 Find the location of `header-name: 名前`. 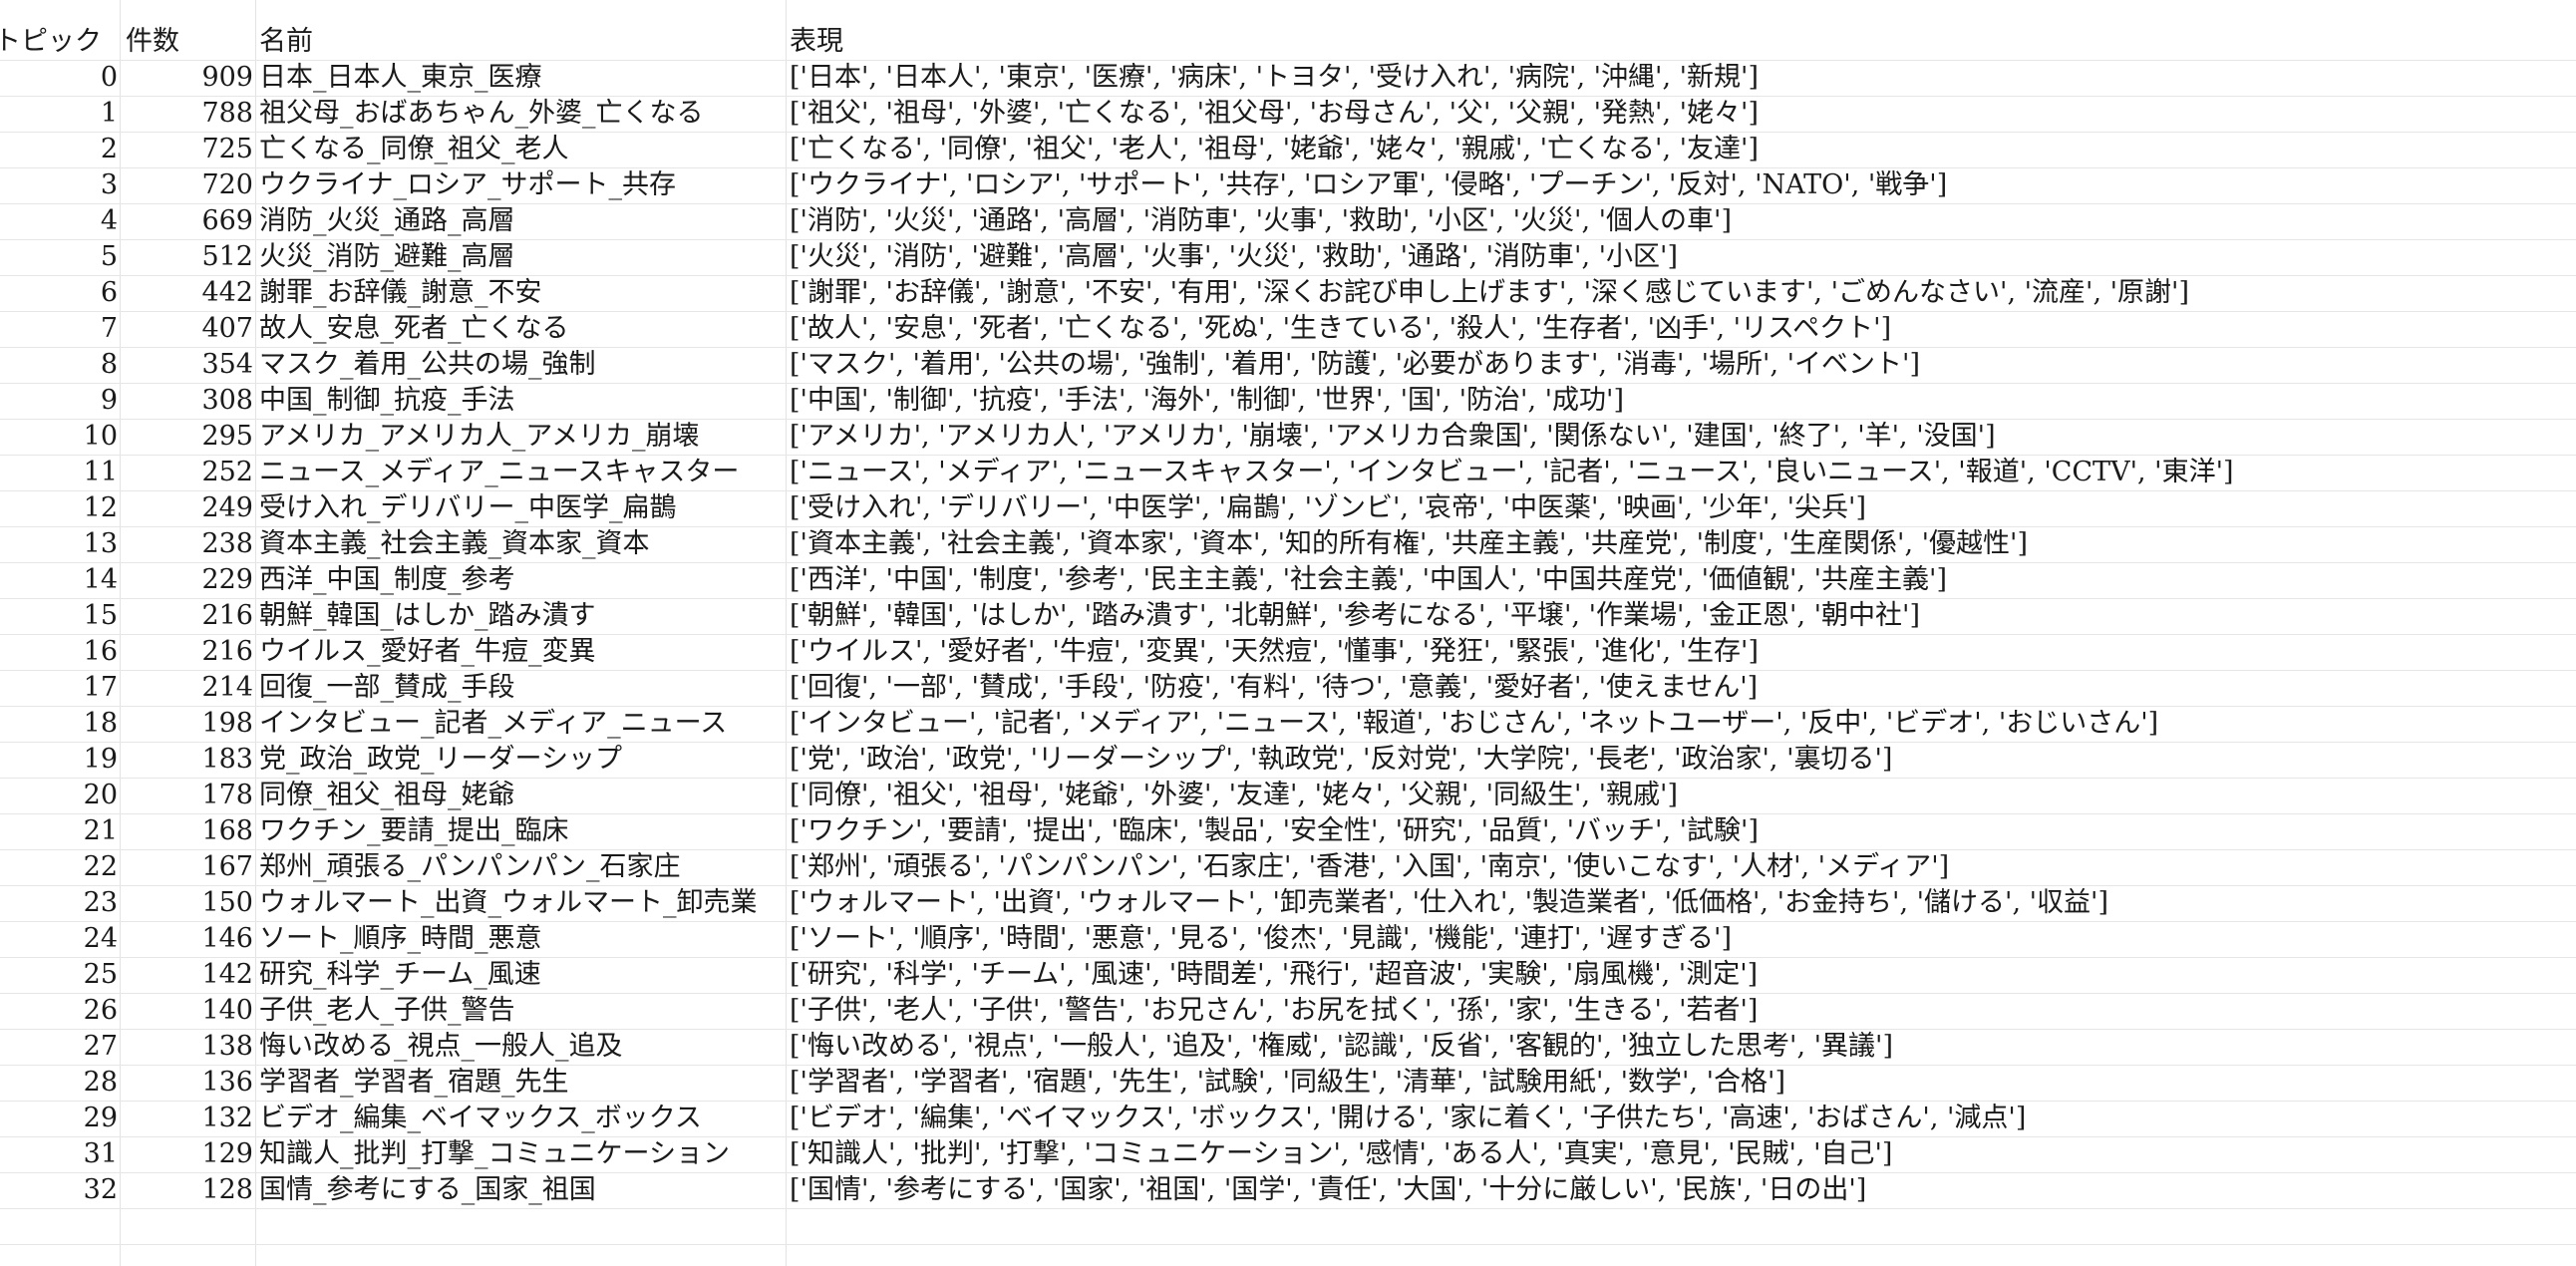

header-name: 名前 is located at coordinates (522, 42).